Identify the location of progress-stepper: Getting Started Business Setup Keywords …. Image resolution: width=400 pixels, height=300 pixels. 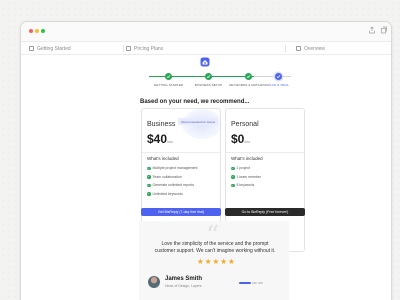
(218, 83).